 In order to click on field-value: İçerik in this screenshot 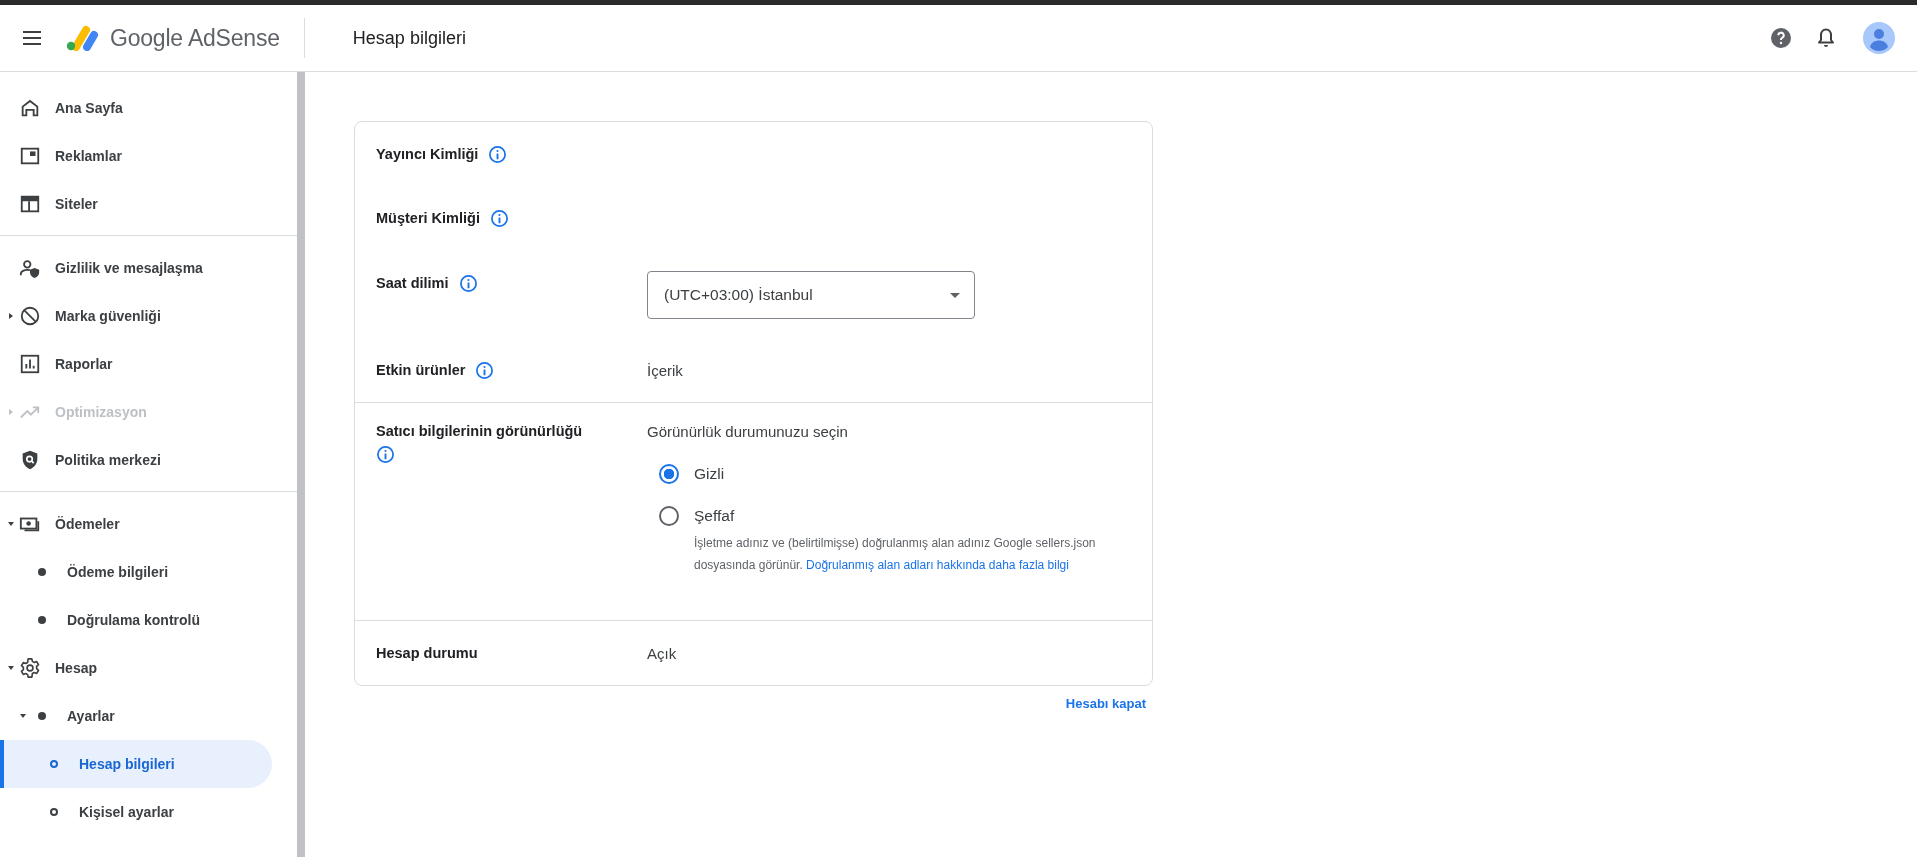, I will do `click(665, 370)`.